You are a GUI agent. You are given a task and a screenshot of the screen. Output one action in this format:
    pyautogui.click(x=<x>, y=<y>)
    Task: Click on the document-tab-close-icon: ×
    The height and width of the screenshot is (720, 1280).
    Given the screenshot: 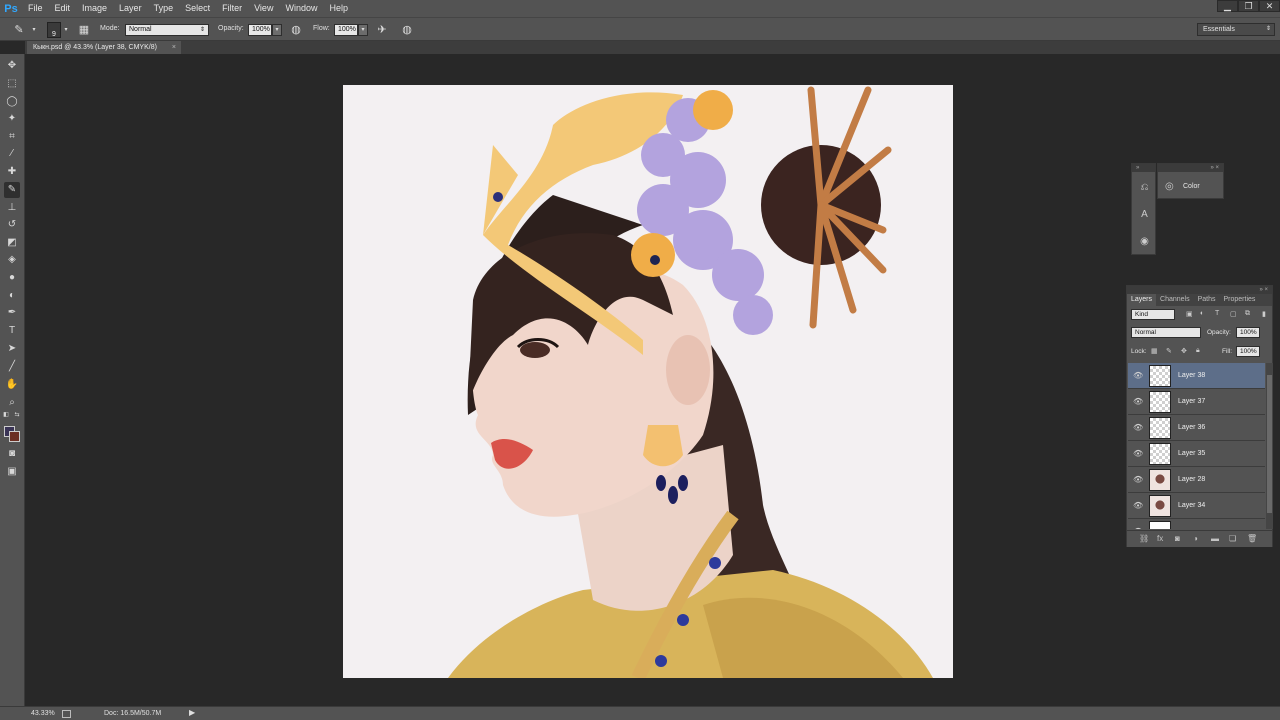 What is the action you would take?
    pyautogui.click(x=174, y=47)
    